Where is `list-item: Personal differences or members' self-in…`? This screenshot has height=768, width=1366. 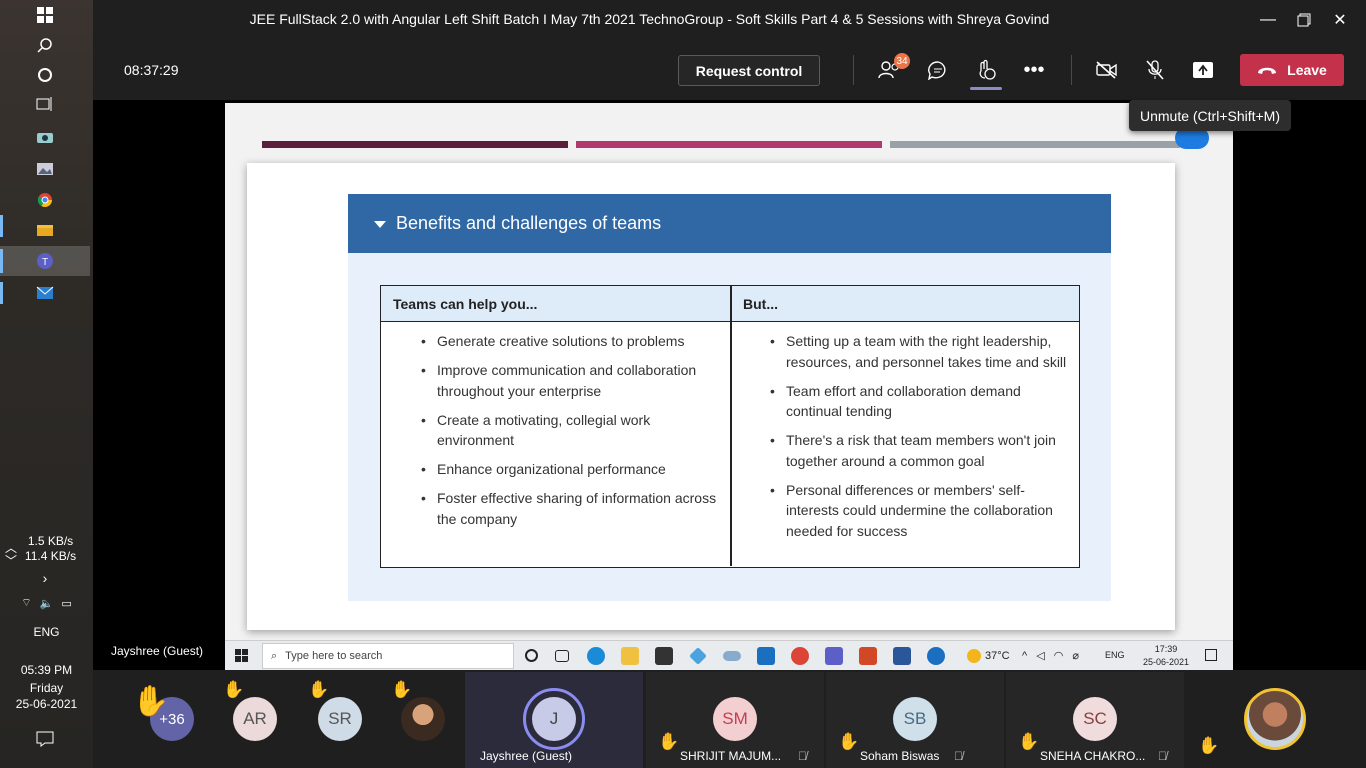 list-item: Personal differences or members' self-in… is located at coordinates (920, 511).